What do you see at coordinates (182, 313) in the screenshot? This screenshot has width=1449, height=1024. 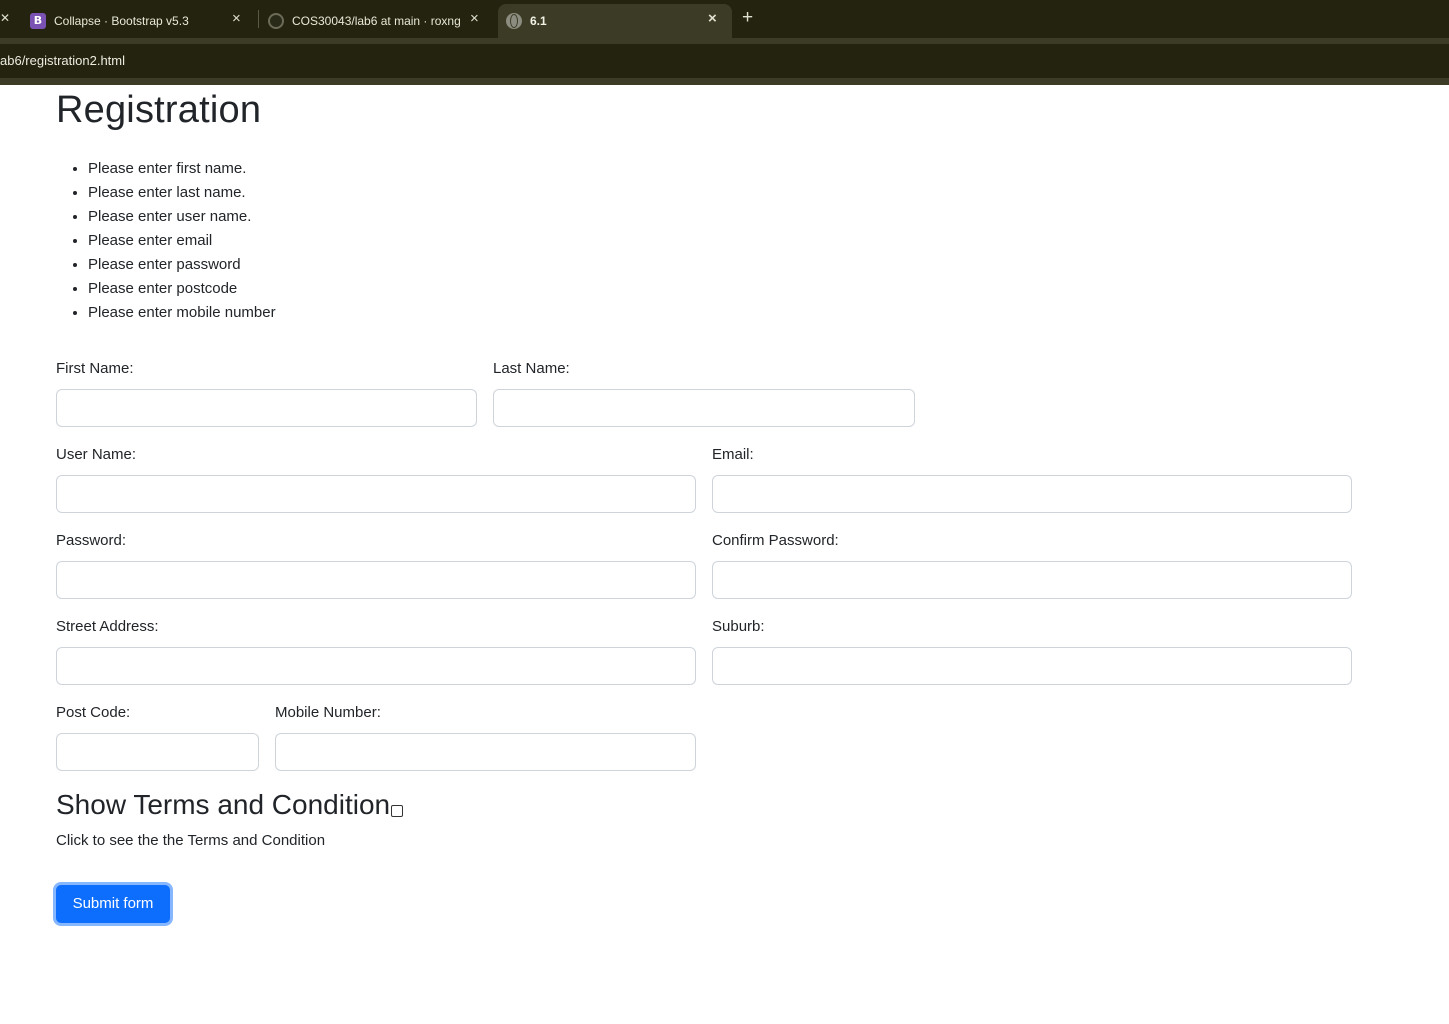 I see `error-mobile-number: Please enter mobile number` at bounding box center [182, 313].